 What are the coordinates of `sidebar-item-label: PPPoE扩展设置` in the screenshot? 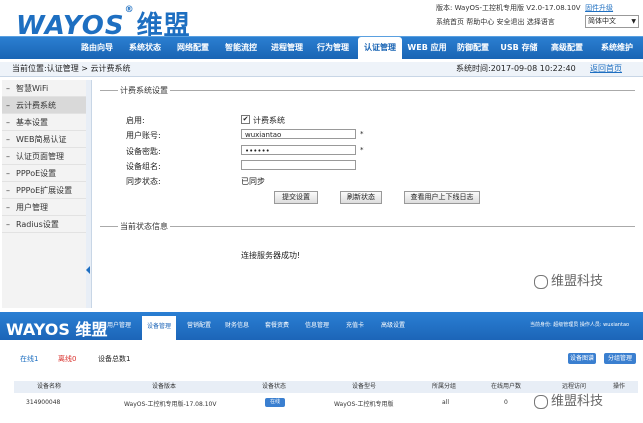 It's located at (44, 190).